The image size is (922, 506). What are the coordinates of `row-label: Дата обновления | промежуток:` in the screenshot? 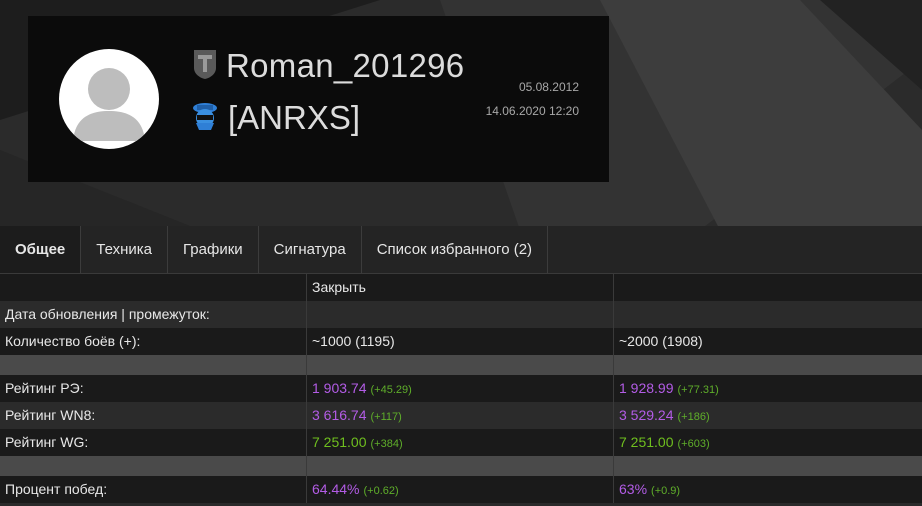 It's located at (153, 314).